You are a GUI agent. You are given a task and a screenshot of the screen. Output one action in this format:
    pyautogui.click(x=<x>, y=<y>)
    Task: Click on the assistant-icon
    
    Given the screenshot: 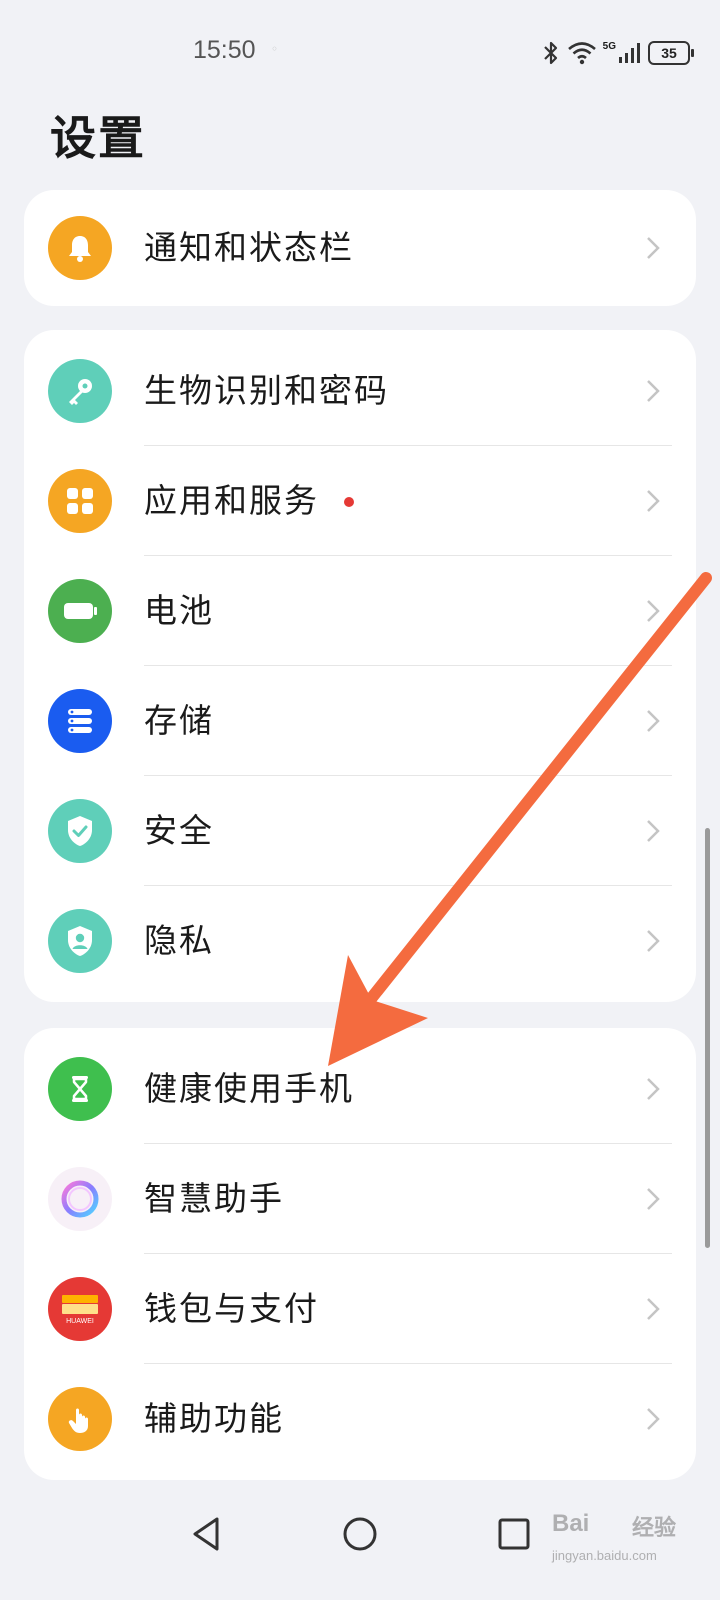 What is the action you would take?
    pyautogui.click(x=80, y=1199)
    